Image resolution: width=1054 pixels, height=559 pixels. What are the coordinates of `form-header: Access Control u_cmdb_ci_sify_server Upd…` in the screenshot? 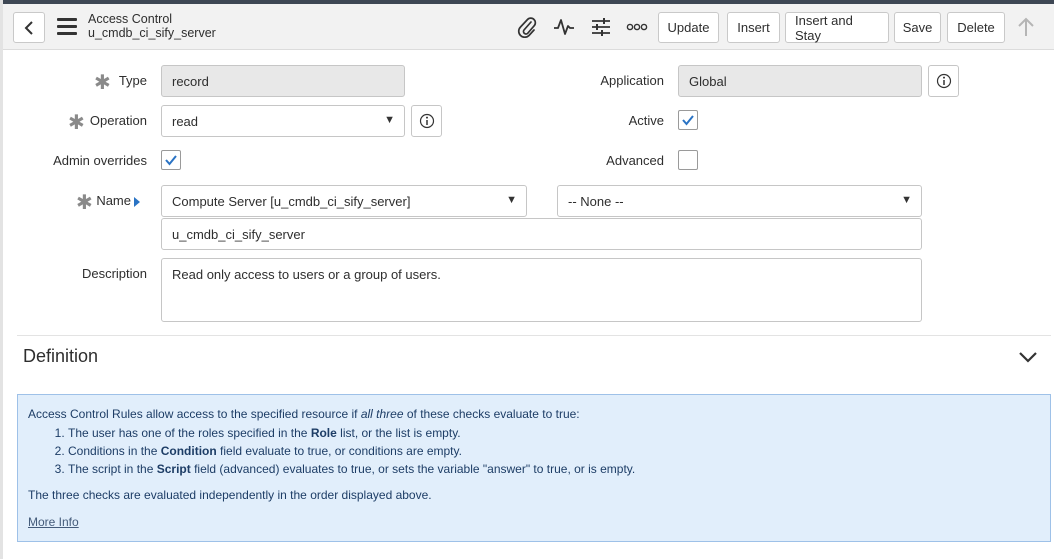 It's located at (528, 27).